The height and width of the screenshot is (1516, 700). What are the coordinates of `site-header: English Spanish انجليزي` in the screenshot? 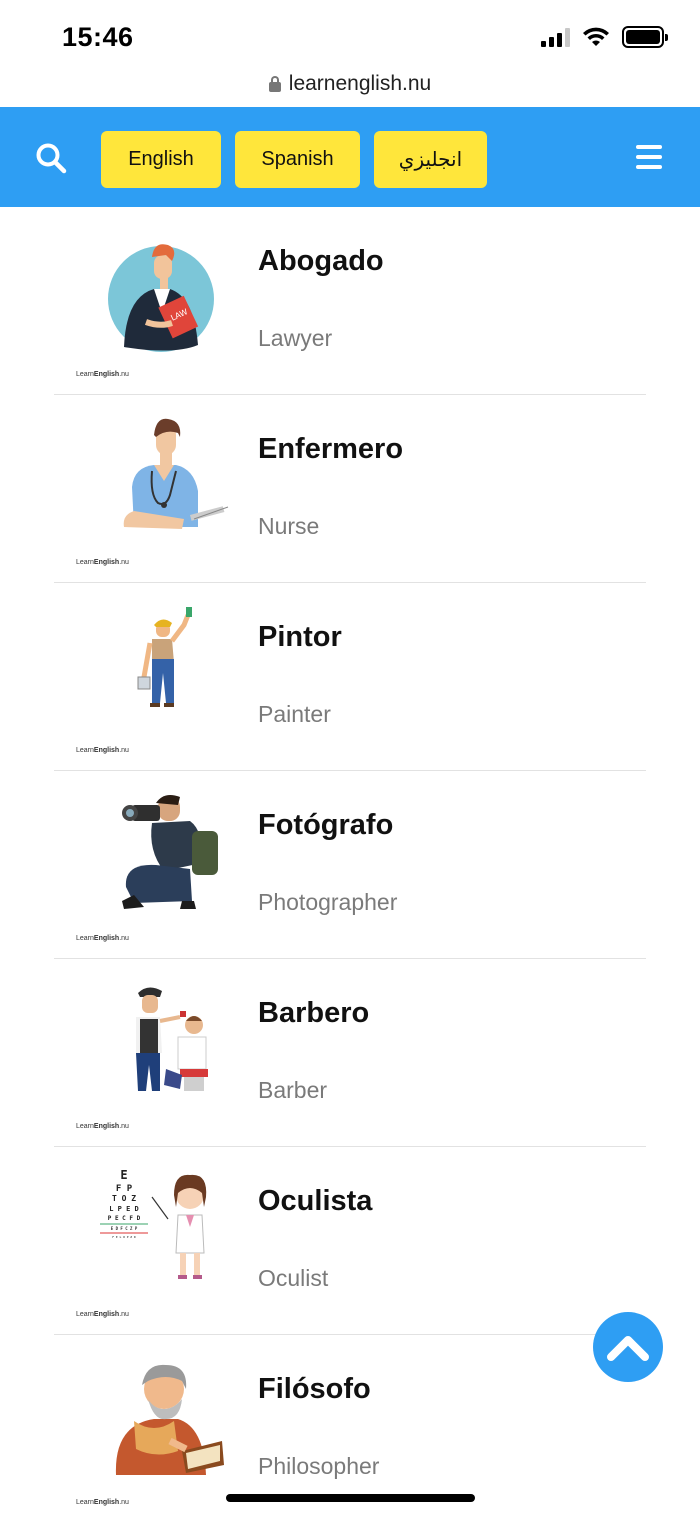 It's located at (350, 157).